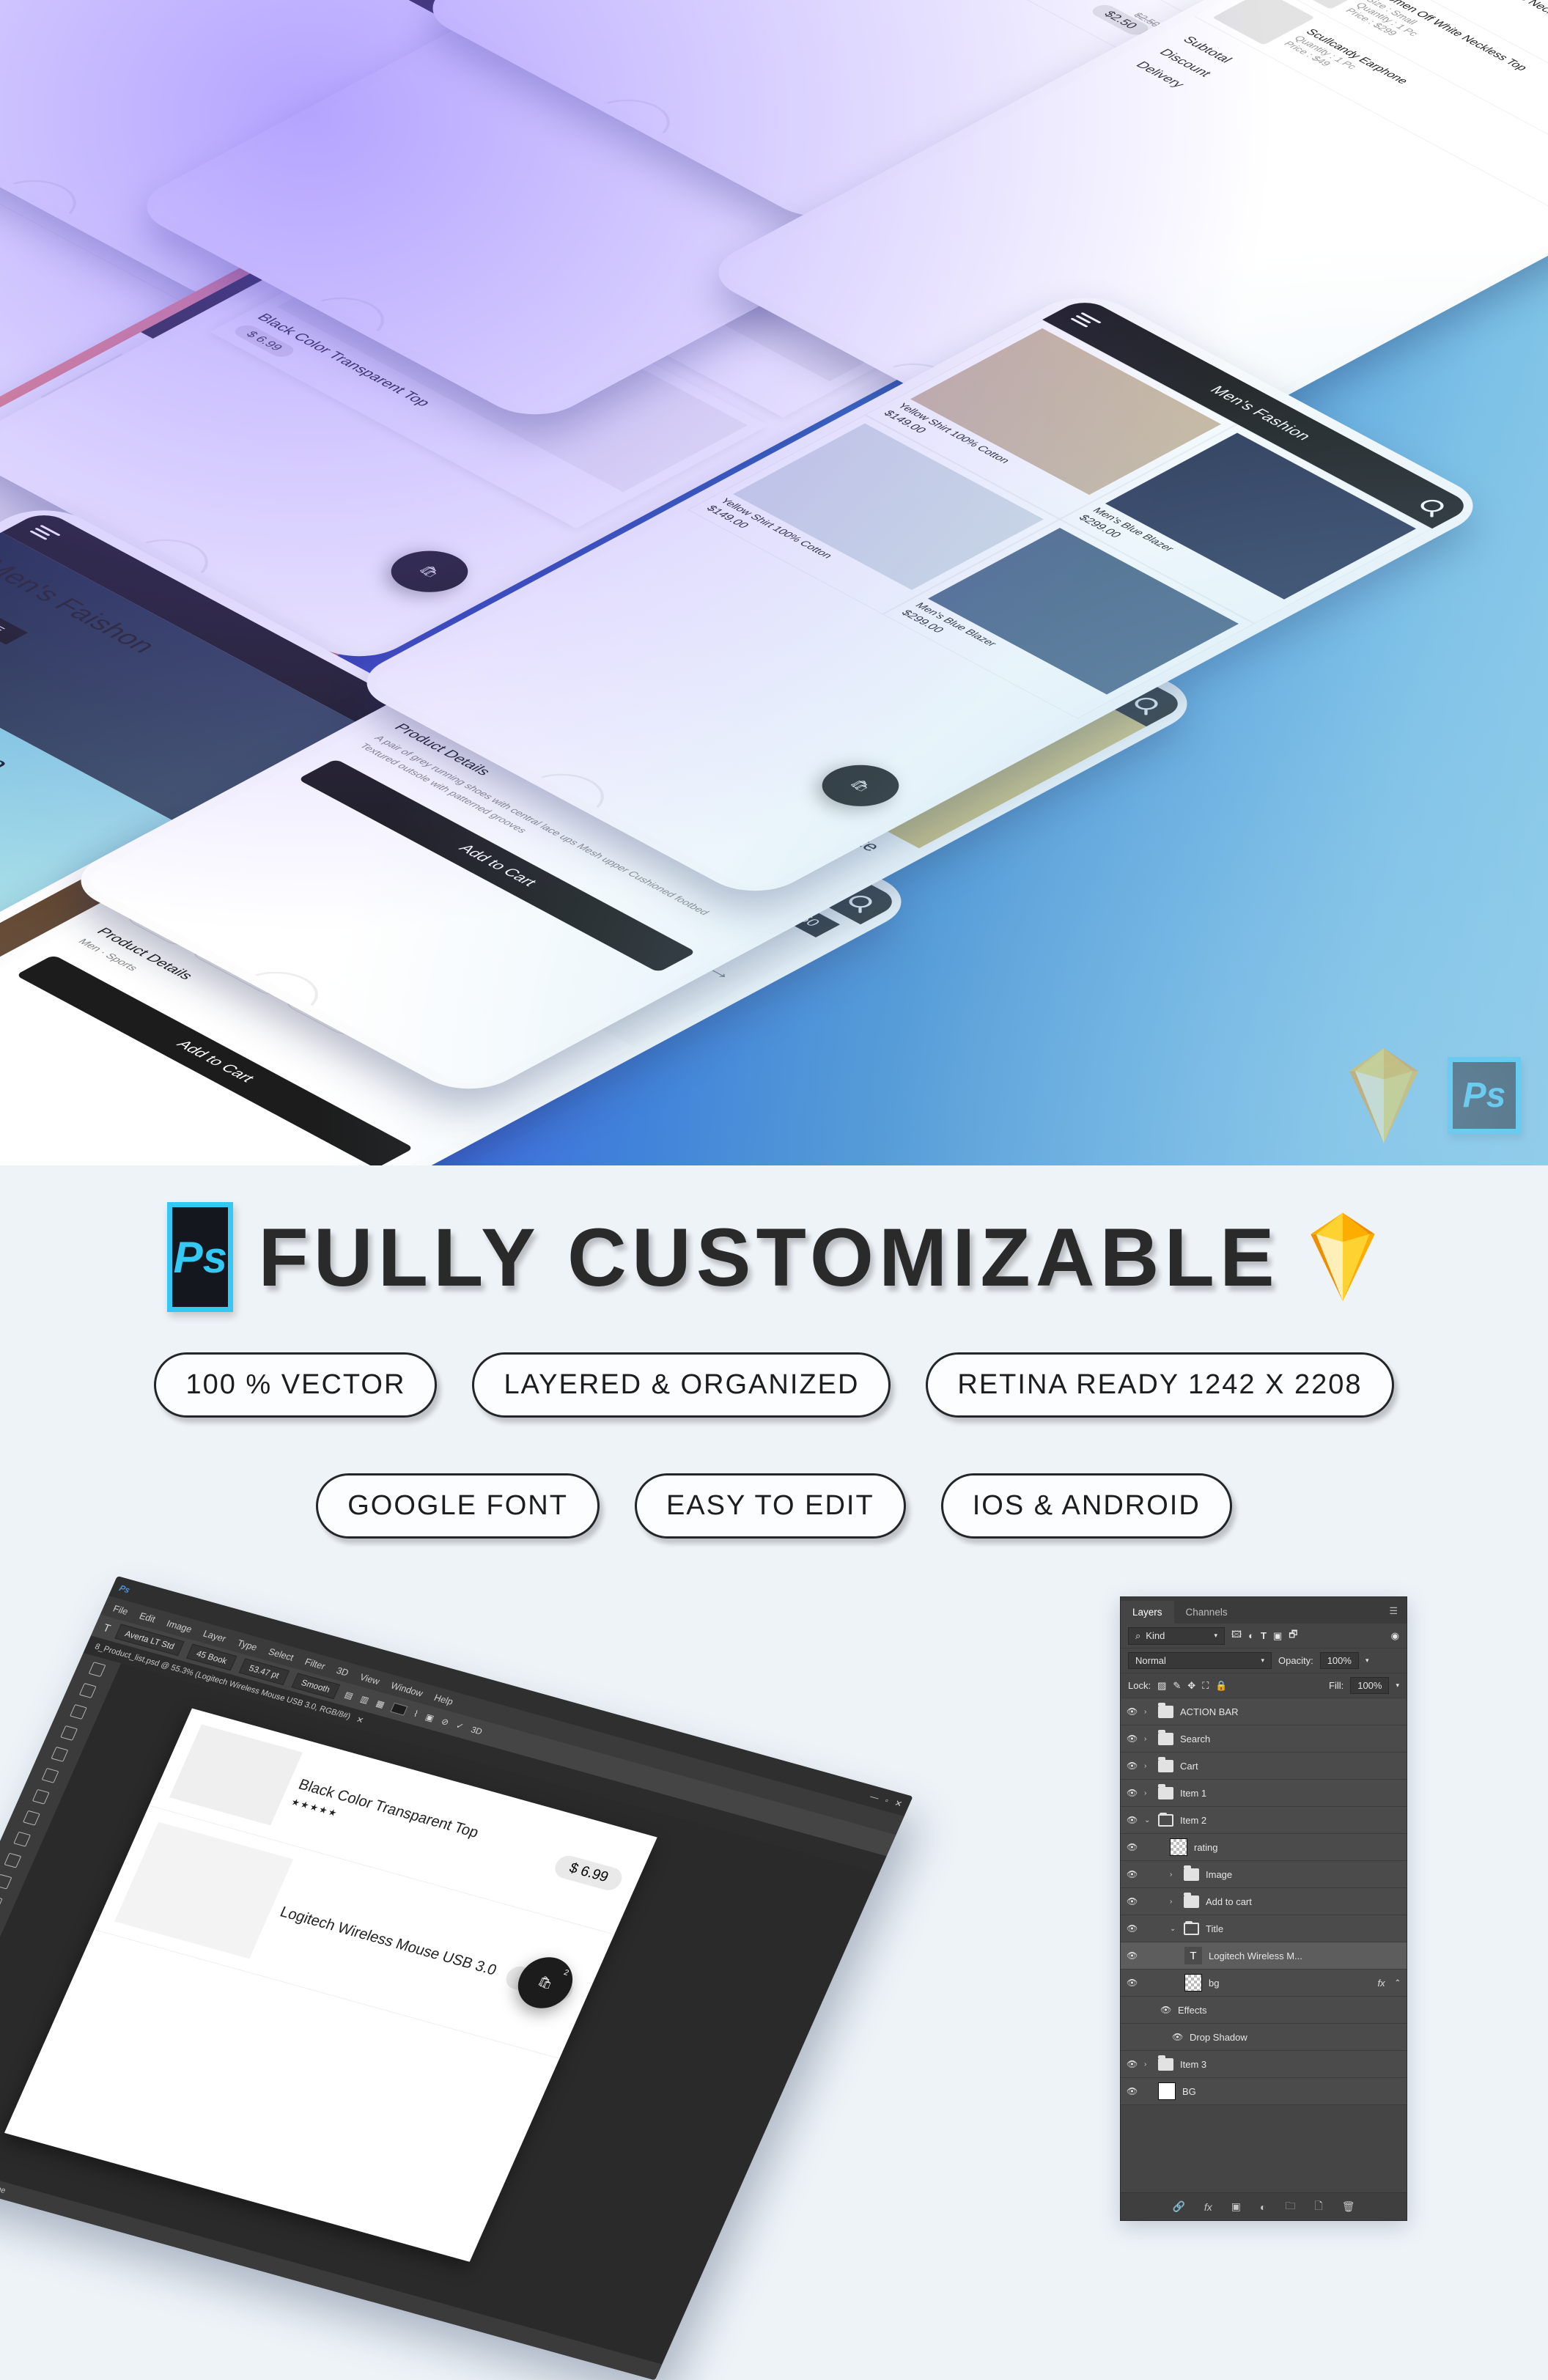 Image resolution: width=1548 pixels, height=2380 pixels. Describe the element at coordinates (1221, 1686) in the screenshot. I see `lock-all-icon: 🔒` at that location.